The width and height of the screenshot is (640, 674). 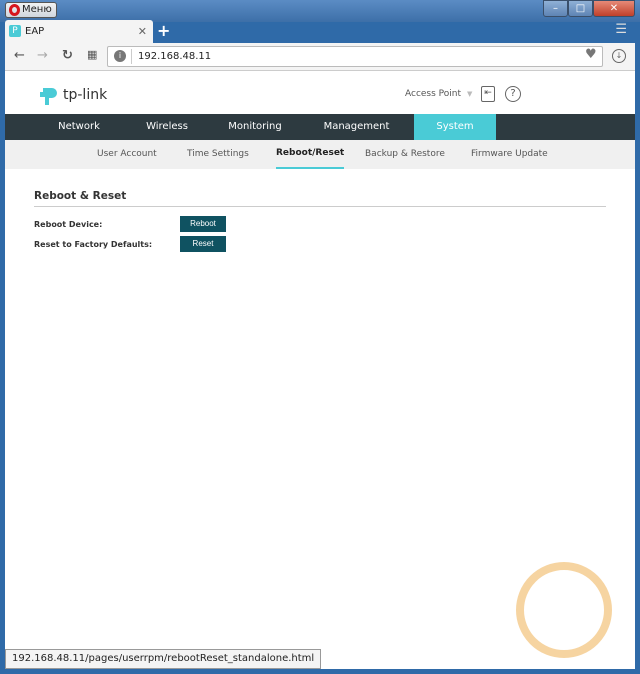 What do you see at coordinates (67, 55) in the screenshot?
I see `reload-icon: ↻` at bounding box center [67, 55].